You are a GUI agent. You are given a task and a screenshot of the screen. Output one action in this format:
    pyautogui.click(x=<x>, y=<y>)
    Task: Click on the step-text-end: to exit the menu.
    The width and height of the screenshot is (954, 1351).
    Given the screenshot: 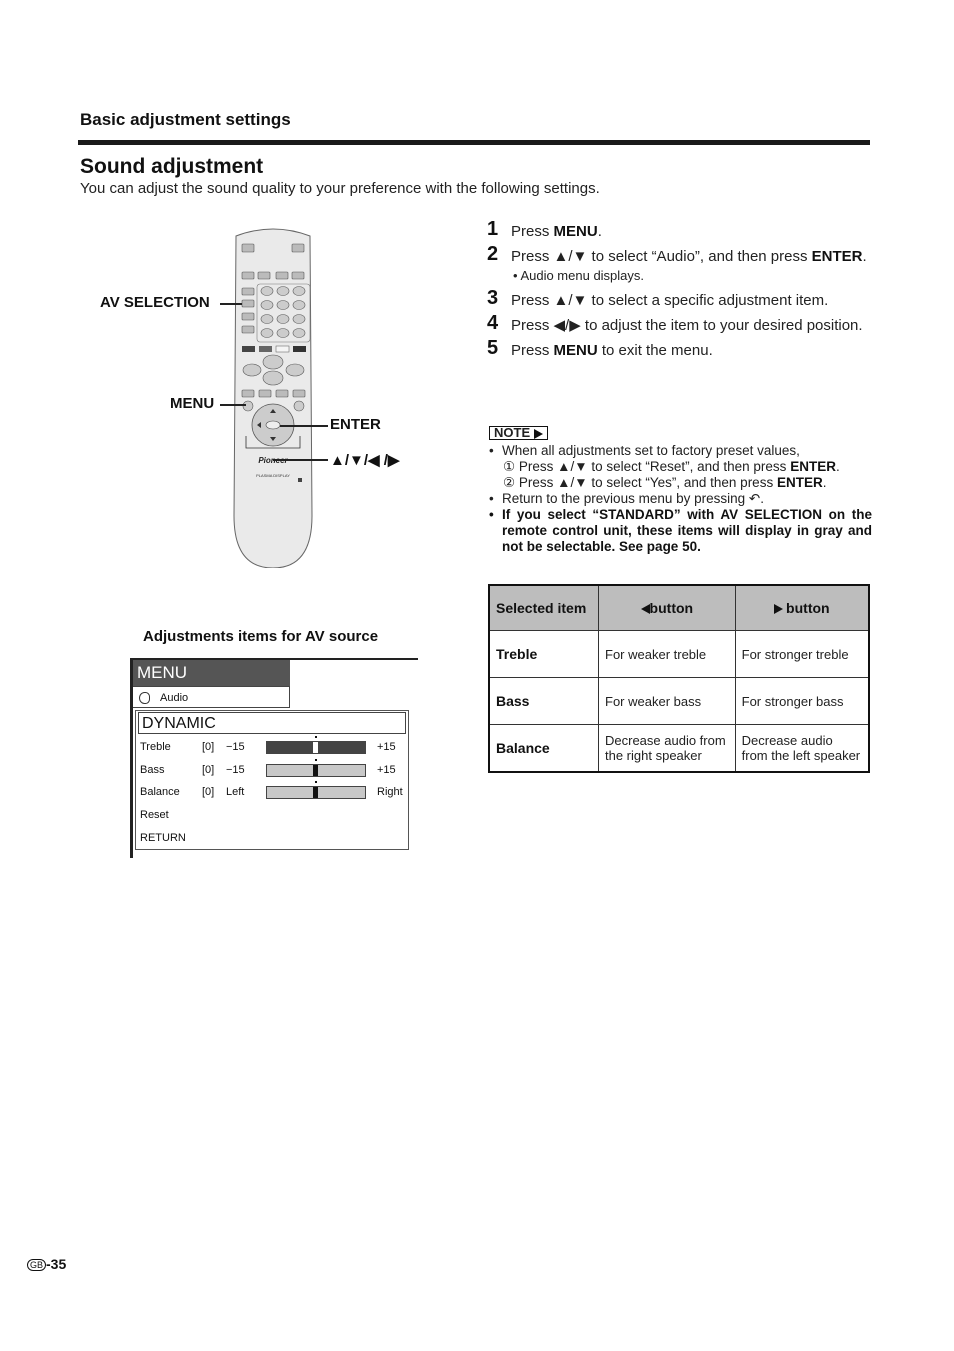 What is the action you would take?
    pyautogui.click(x=655, y=350)
    